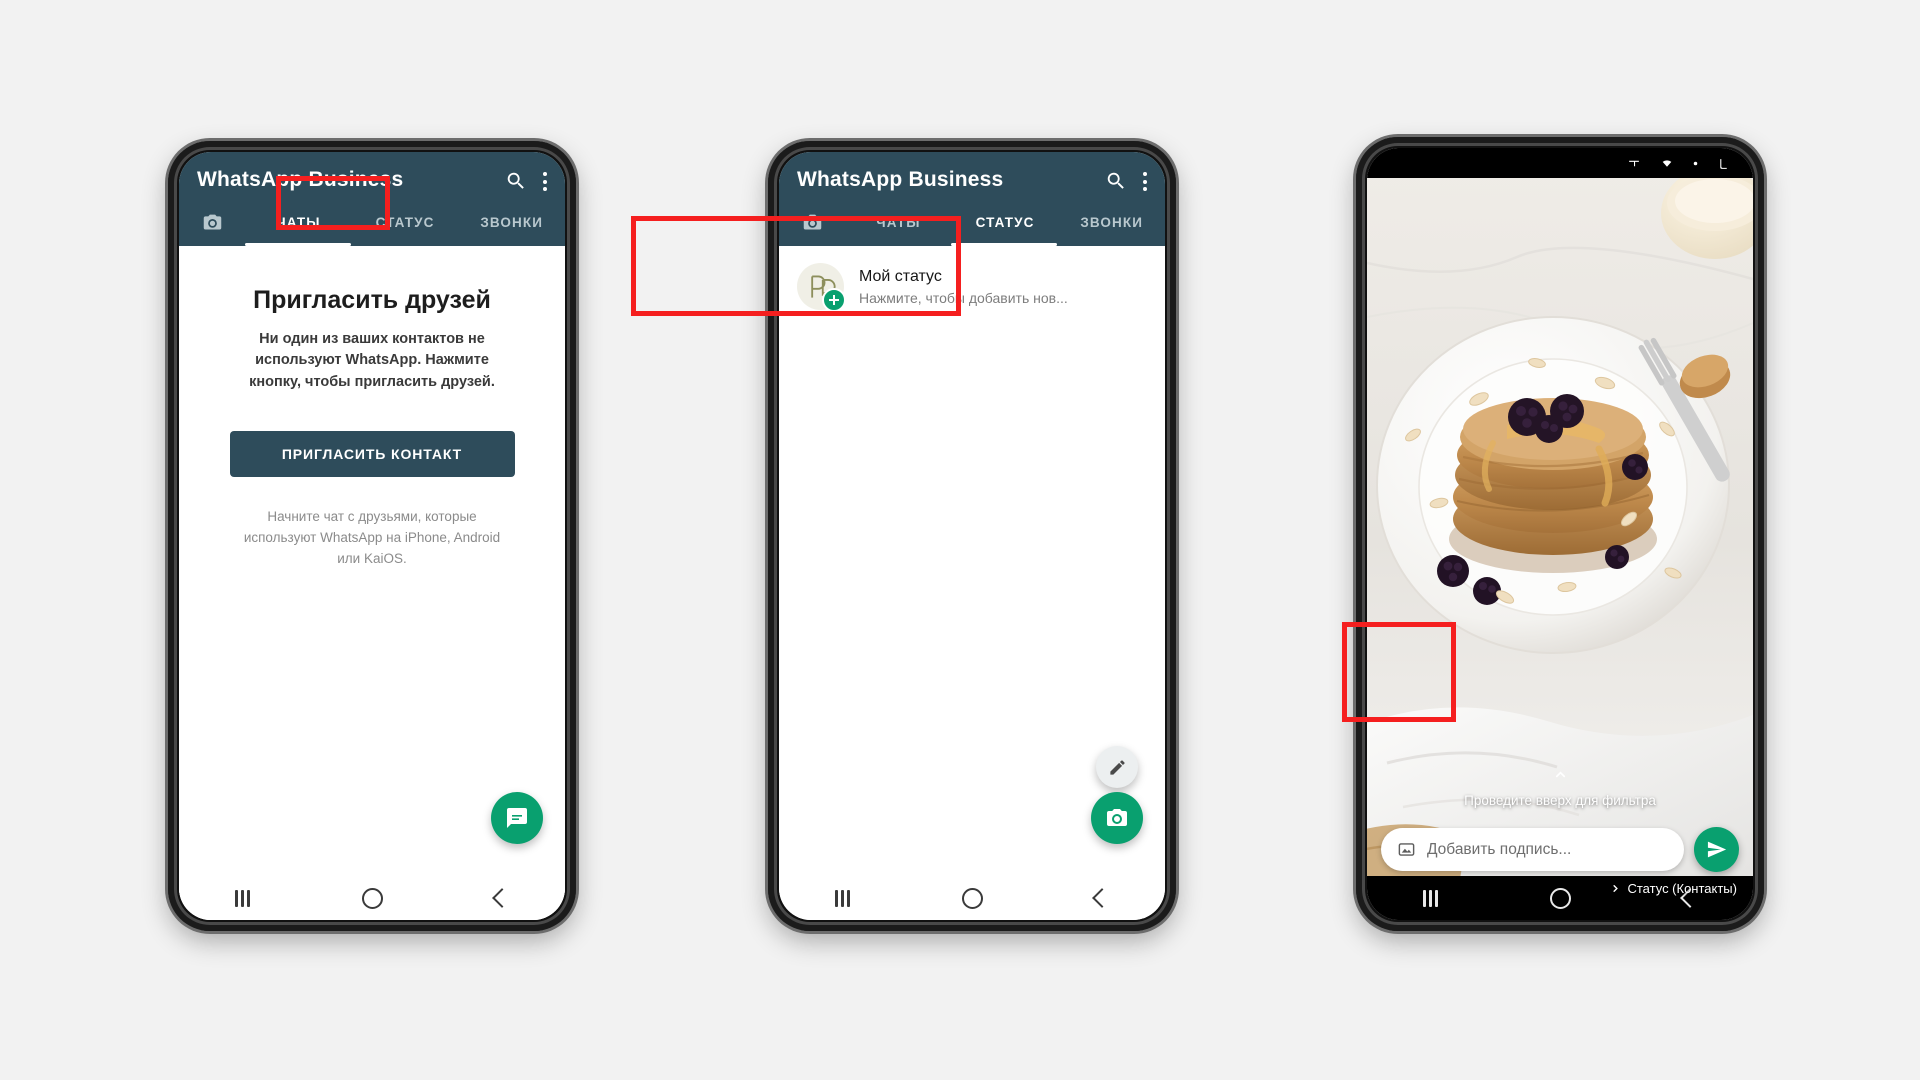 The image size is (1920, 1080). I want to click on recipient-label: Статус (Контакты), so click(1682, 888).